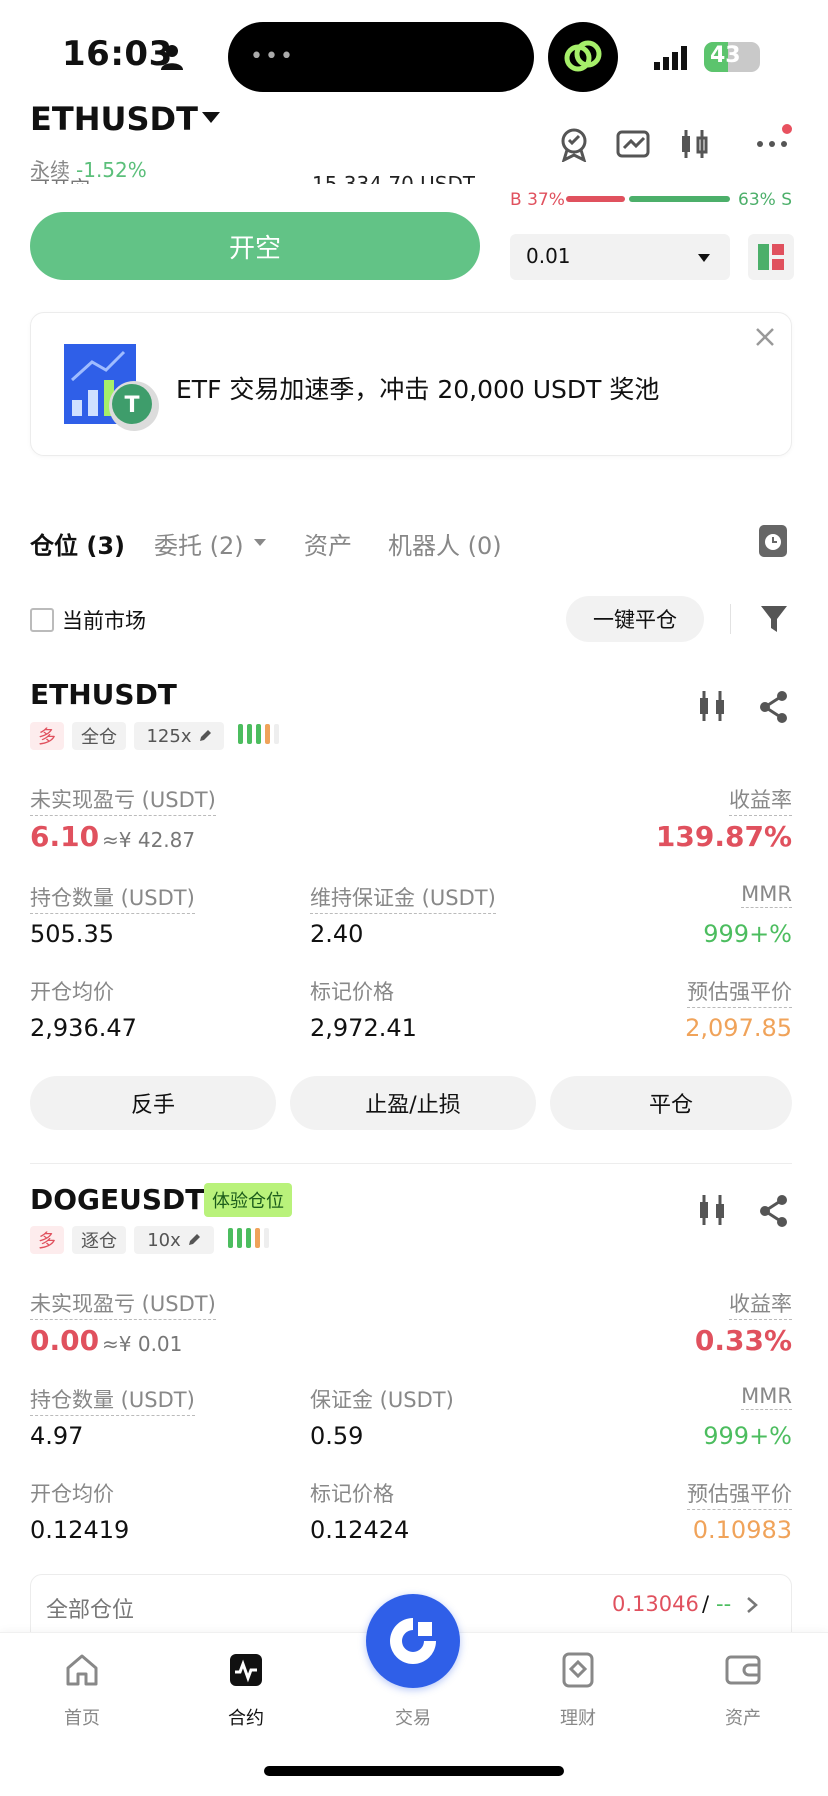 Image resolution: width=828 pixels, height=1796 pixels. I want to click on leverage-tag: 10x, so click(174, 1240).